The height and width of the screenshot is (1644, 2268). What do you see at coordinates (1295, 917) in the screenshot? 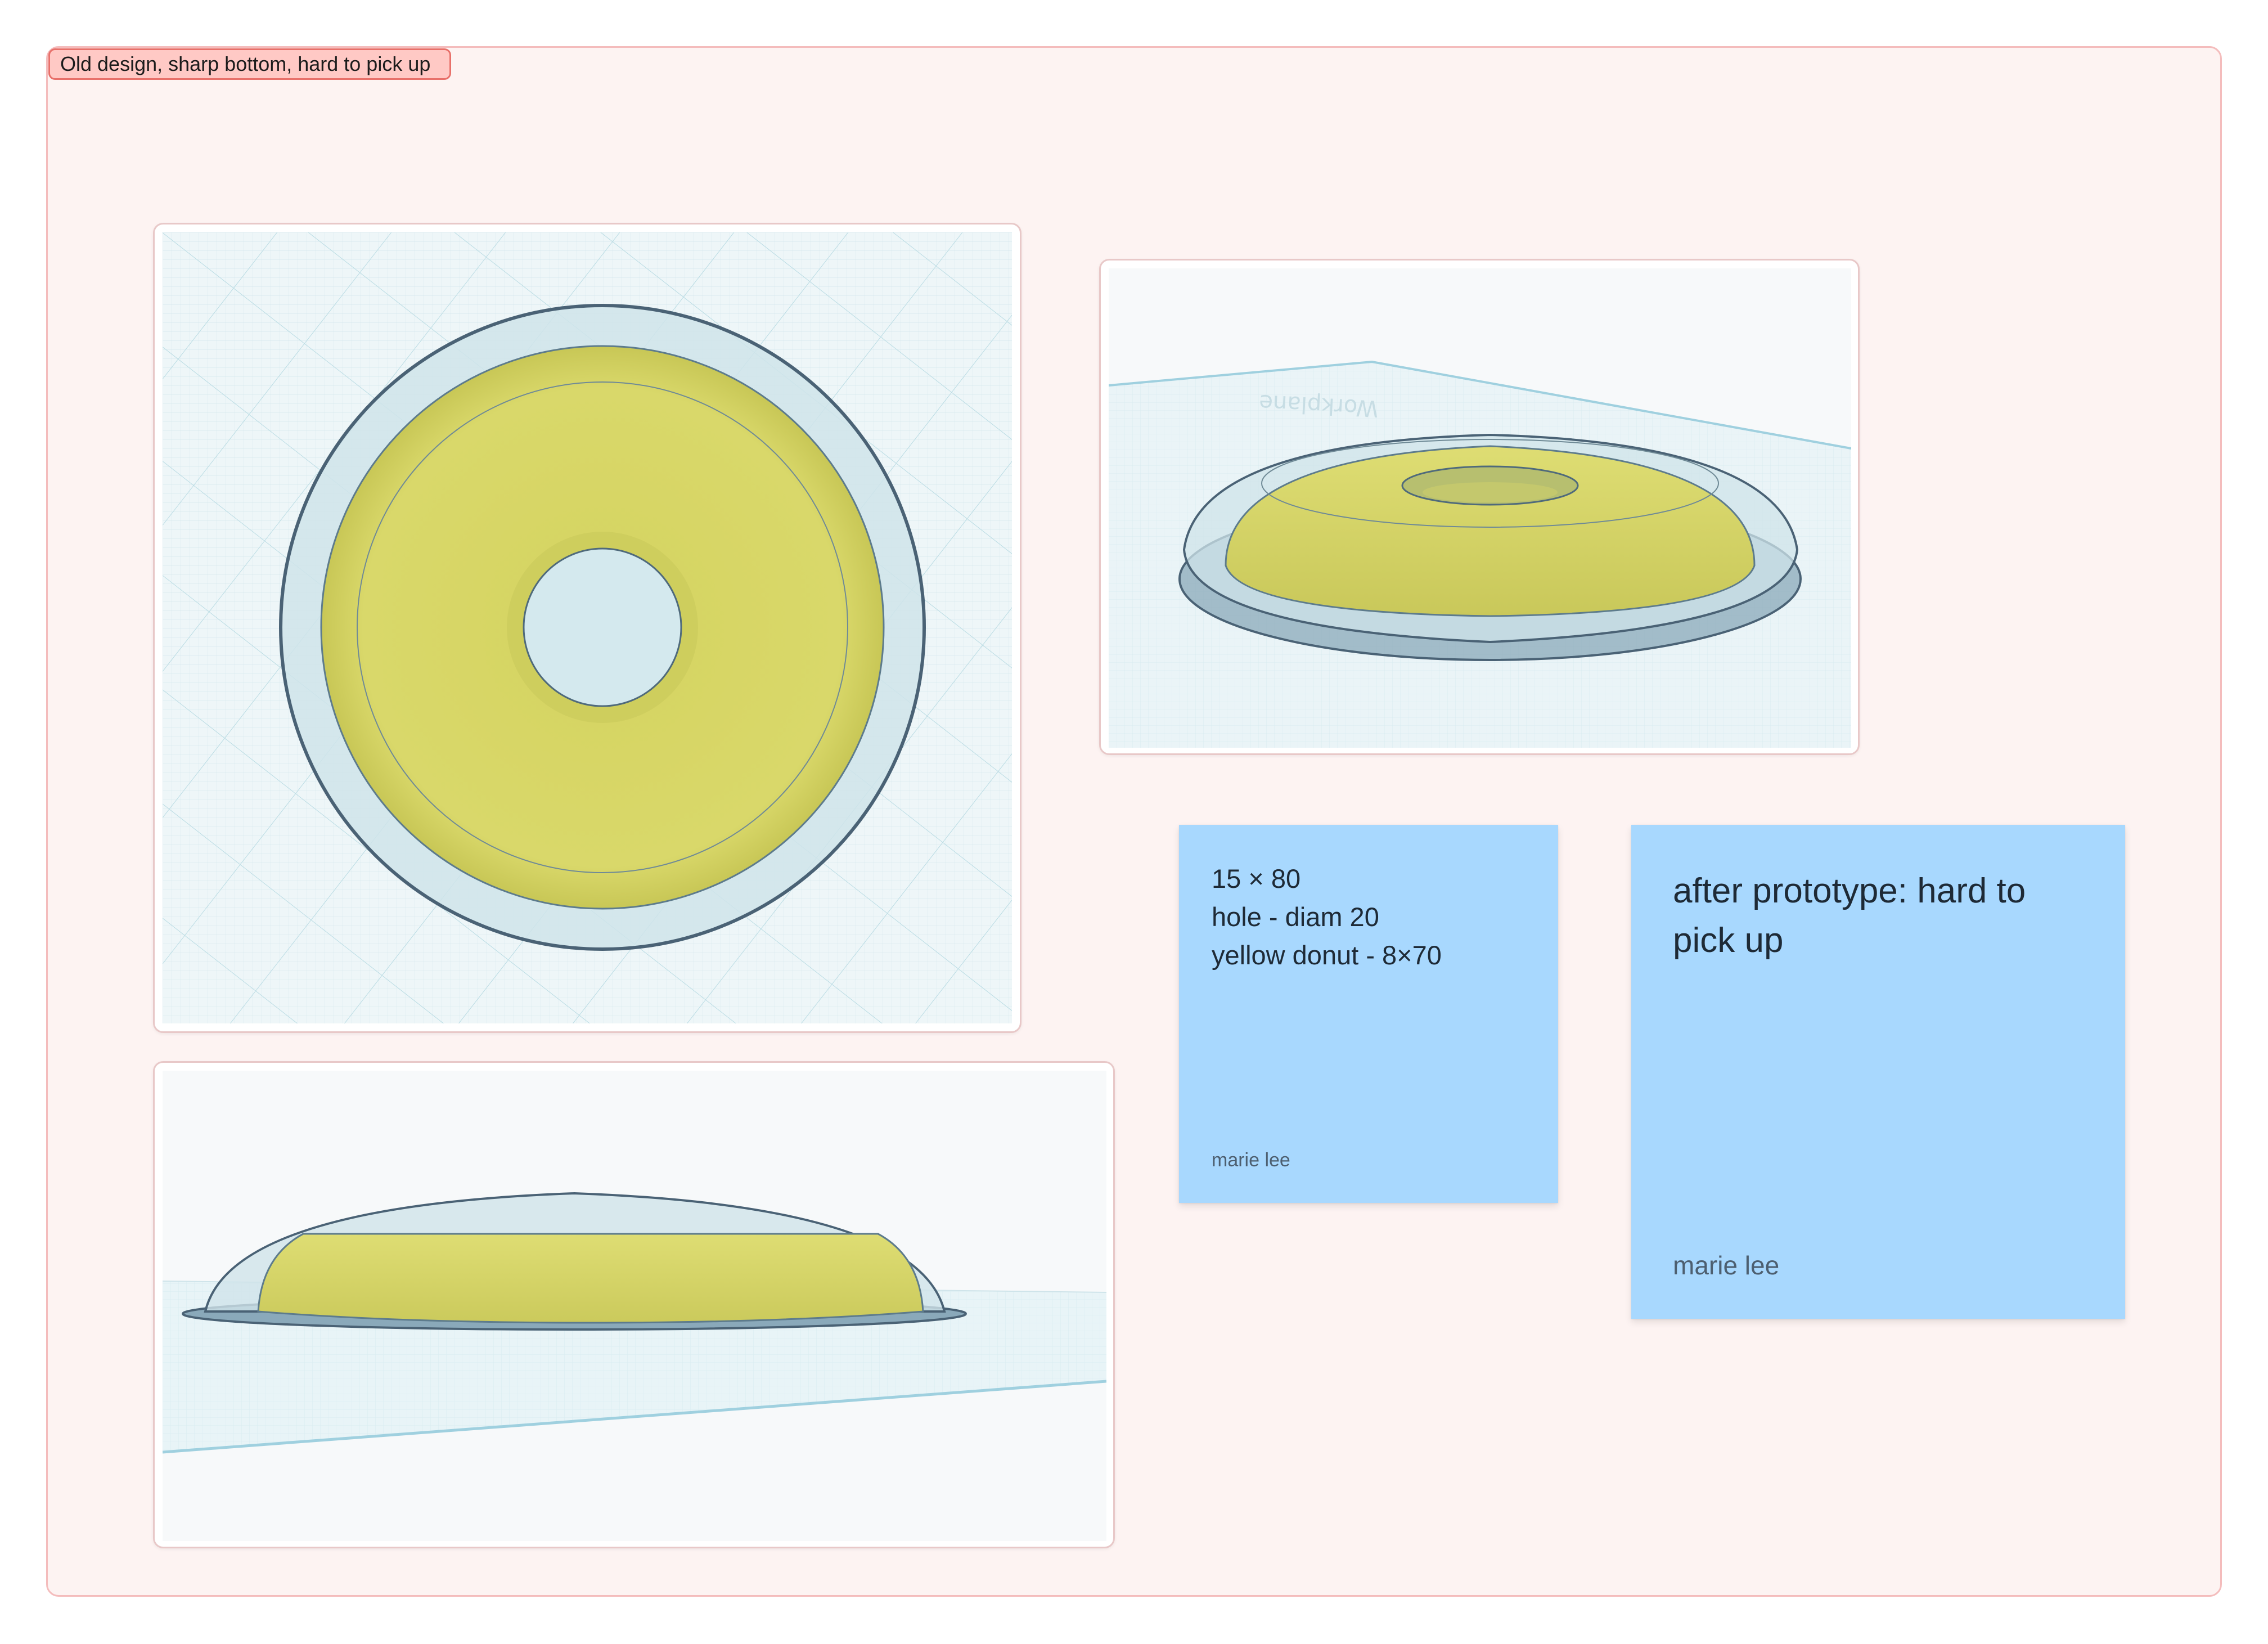
I see `note-line: hole - diam 20` at bounding box center [1295, 917].